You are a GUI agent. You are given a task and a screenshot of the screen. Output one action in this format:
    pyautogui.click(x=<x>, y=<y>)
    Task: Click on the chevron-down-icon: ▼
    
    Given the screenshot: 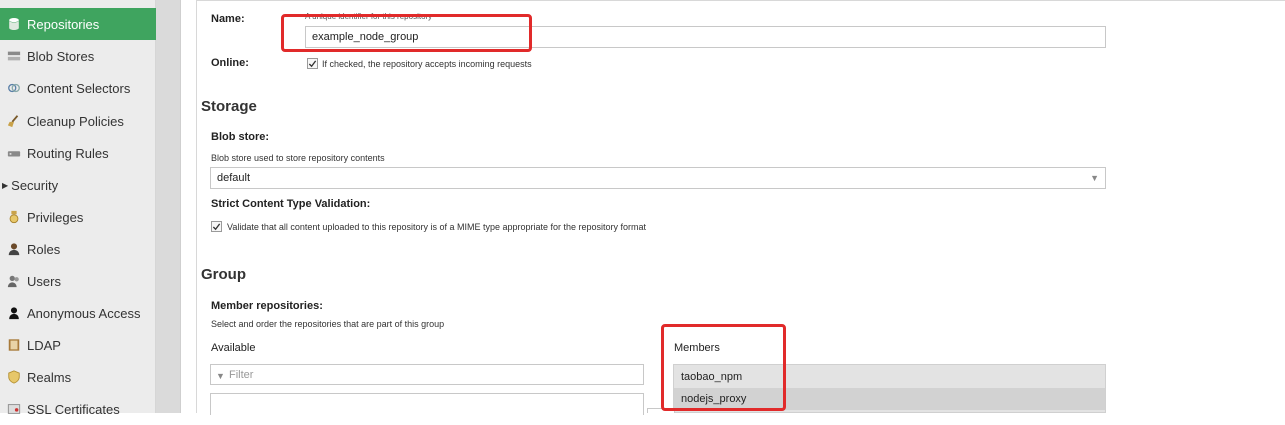 What is the action you would take?
    pyautogui.click(x=1094, y=178)
    